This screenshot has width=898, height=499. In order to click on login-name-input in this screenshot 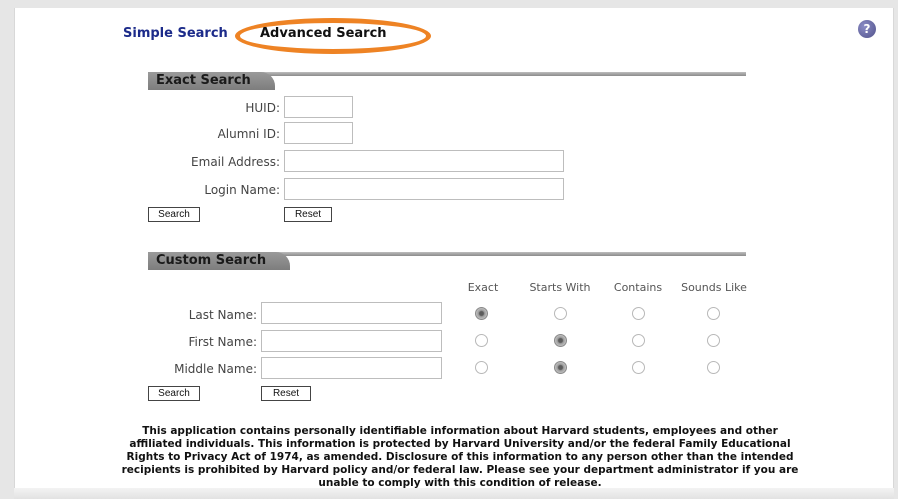, I will do `click(424, 189)`.